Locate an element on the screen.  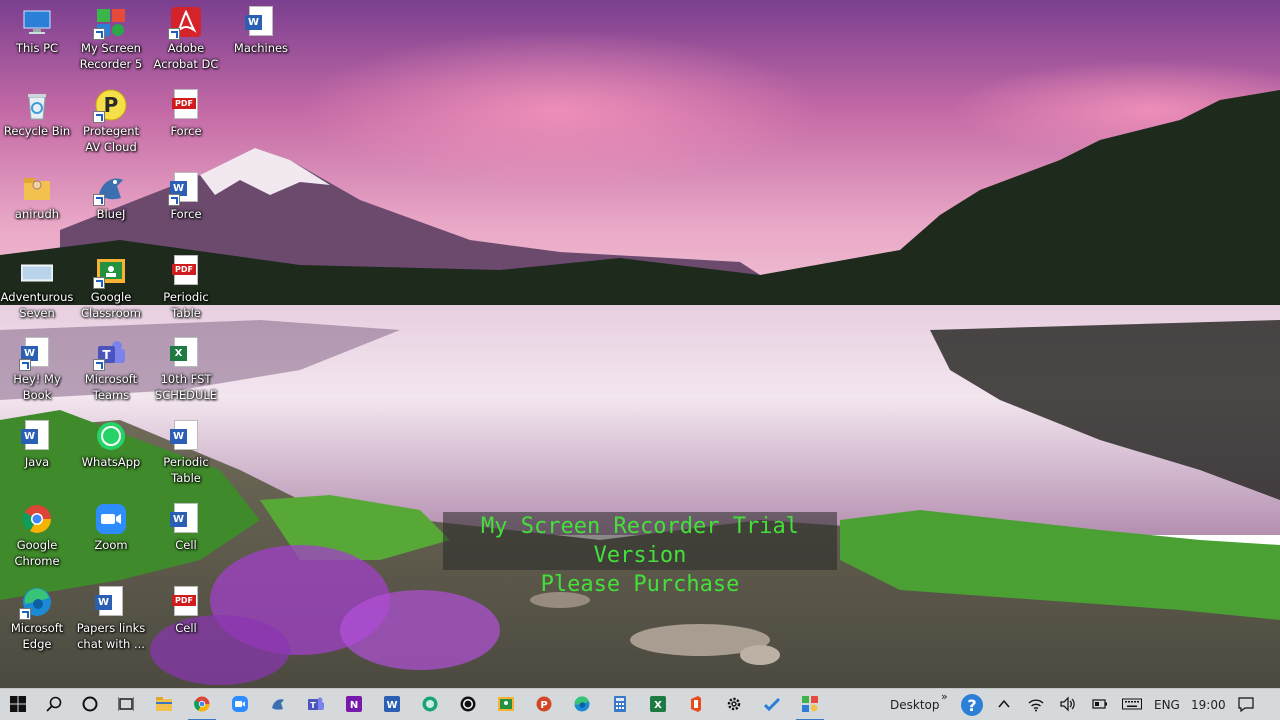
start-button is located at coordinates (18, 704).